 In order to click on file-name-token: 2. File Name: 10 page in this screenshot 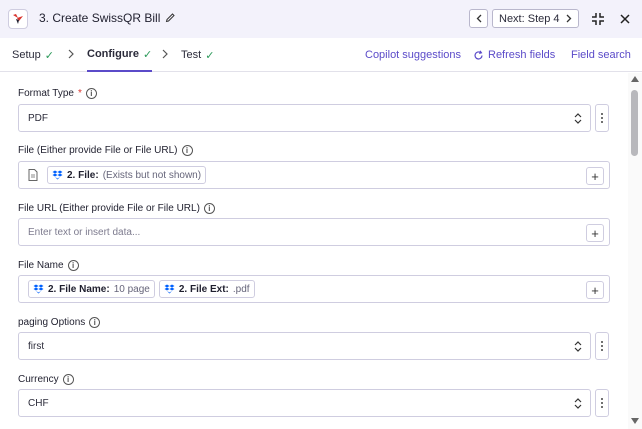, I will do `click(91, 289)`.